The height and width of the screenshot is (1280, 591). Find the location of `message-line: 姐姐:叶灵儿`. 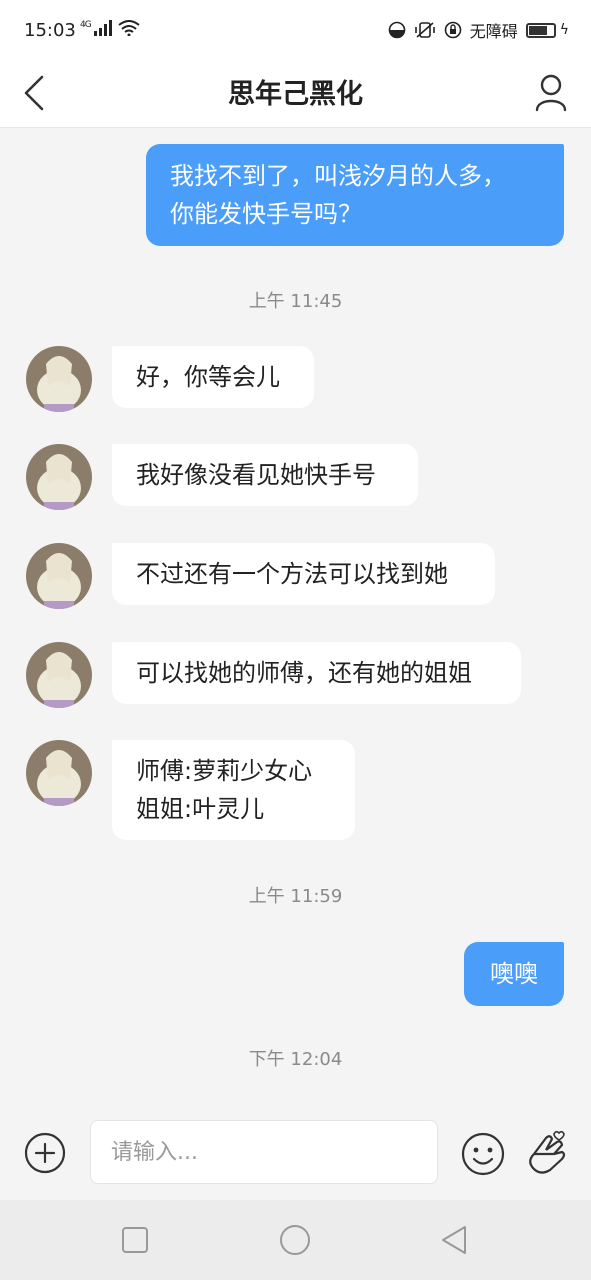

message-line: 姐姐:叶灵儿 is located at coordinates (200, 809).